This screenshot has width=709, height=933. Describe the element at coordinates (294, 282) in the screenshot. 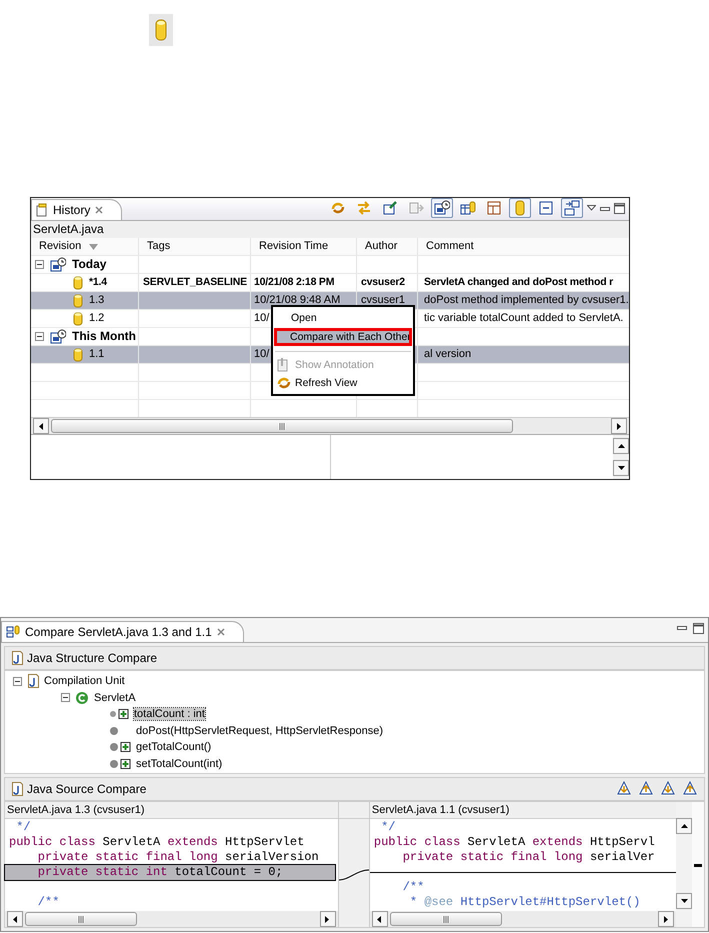

I see `table-cell-text: 10/21/08 2:18 PM` at that location.